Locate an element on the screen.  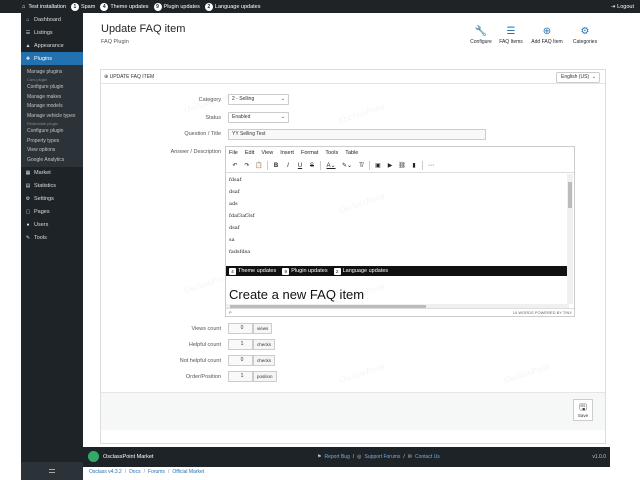
submenu-manage-makes: Manage makes is located at coordinates (52, 97).